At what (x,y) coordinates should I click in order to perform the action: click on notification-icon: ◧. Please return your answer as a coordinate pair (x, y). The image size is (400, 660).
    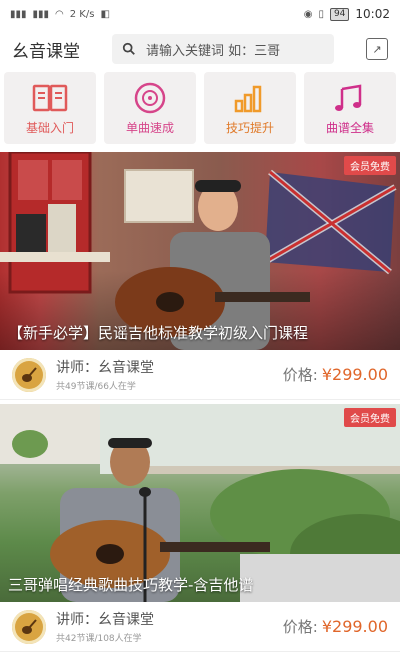
    Looking at the image, I should click on (105, 14).